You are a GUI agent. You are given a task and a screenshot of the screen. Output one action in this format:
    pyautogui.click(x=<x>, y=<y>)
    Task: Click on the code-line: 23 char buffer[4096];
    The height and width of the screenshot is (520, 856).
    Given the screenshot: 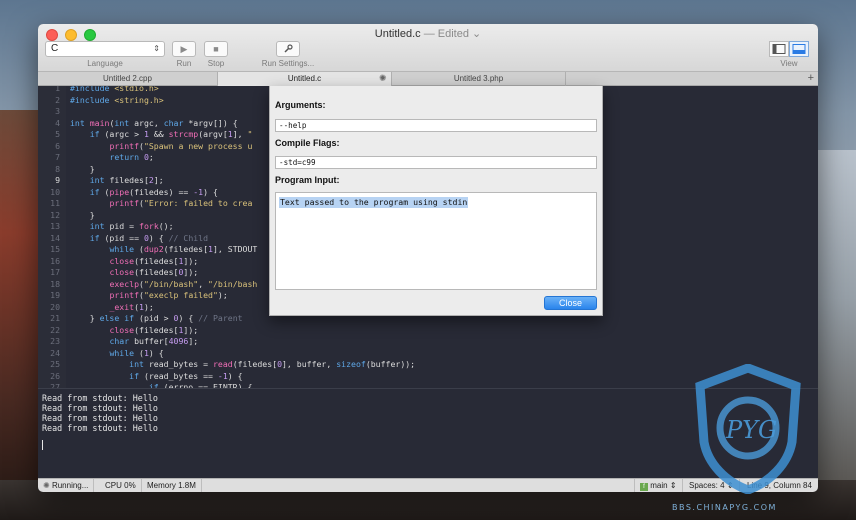 What is the action you would take?
    pyautogui.click(x=428, y=341)
    